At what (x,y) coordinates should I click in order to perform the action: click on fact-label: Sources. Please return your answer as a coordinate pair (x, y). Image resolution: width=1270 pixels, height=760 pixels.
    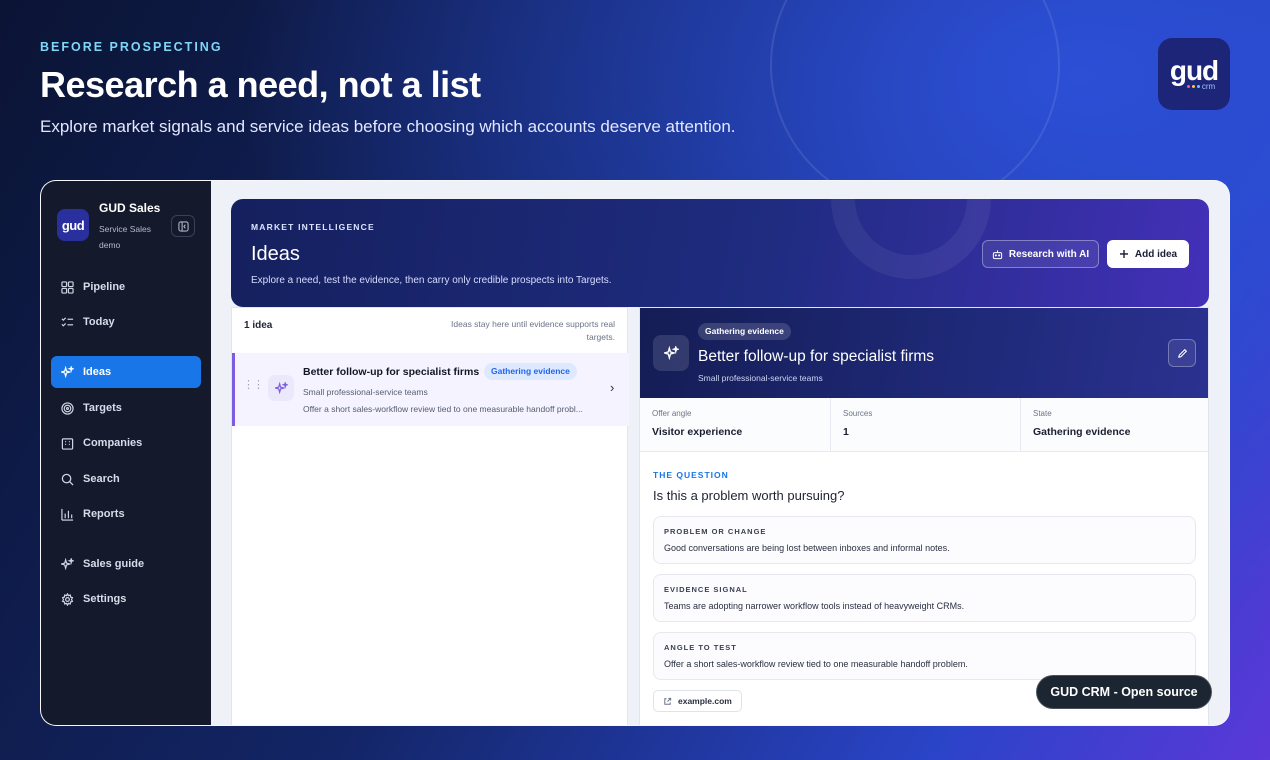
    Looking at the image, I should click on (858, 413).